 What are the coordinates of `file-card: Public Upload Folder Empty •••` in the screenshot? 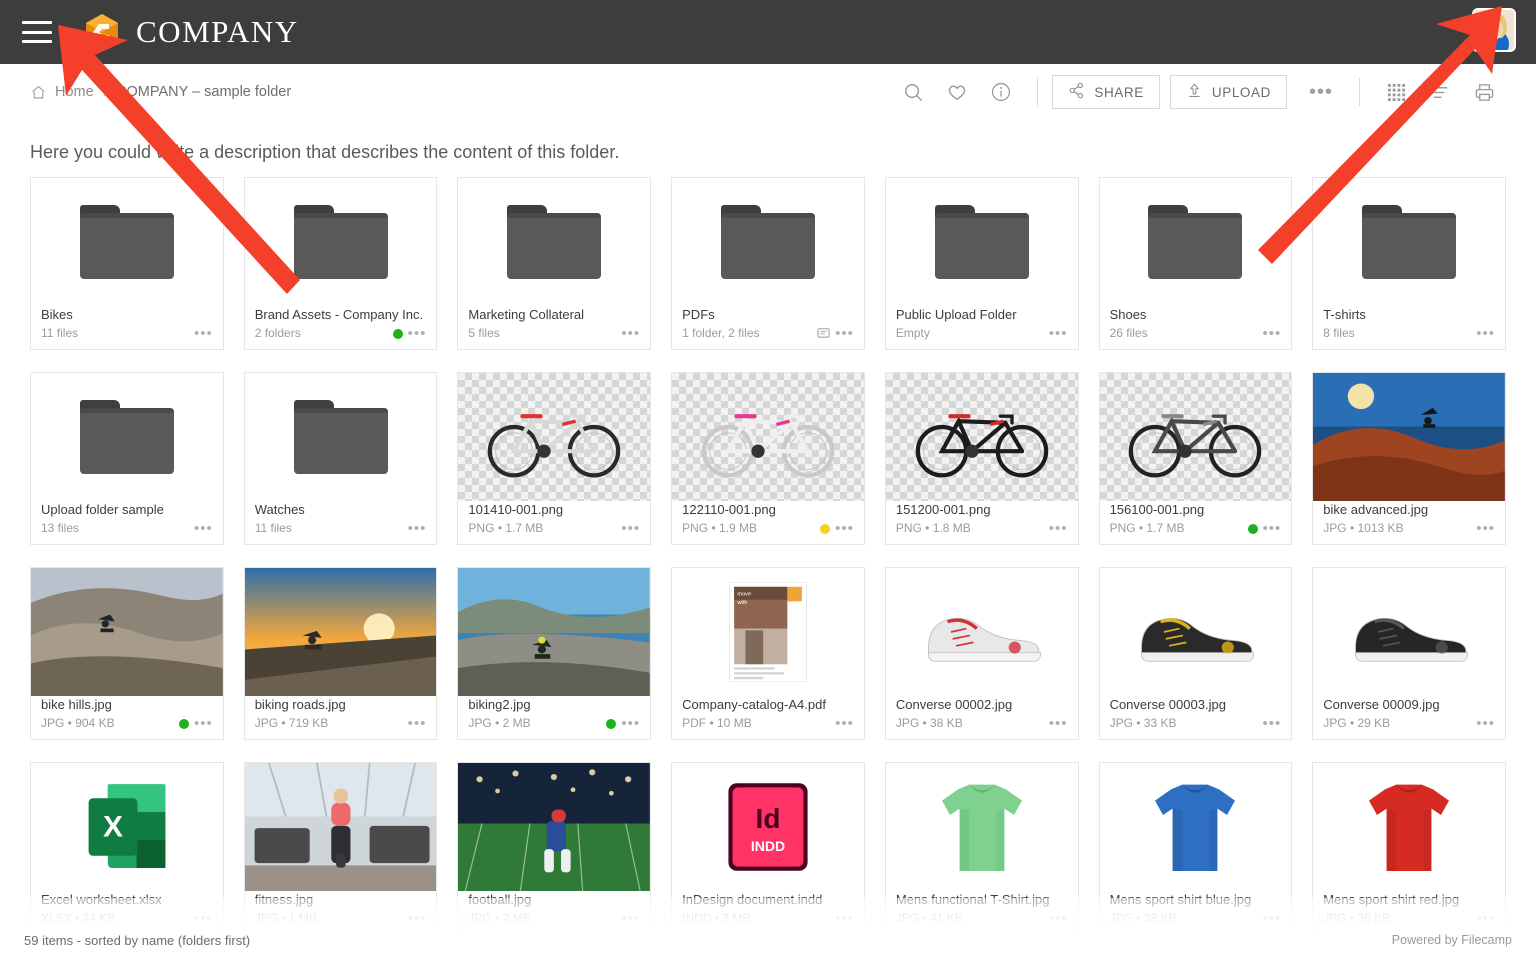 It's located at (981, 263).